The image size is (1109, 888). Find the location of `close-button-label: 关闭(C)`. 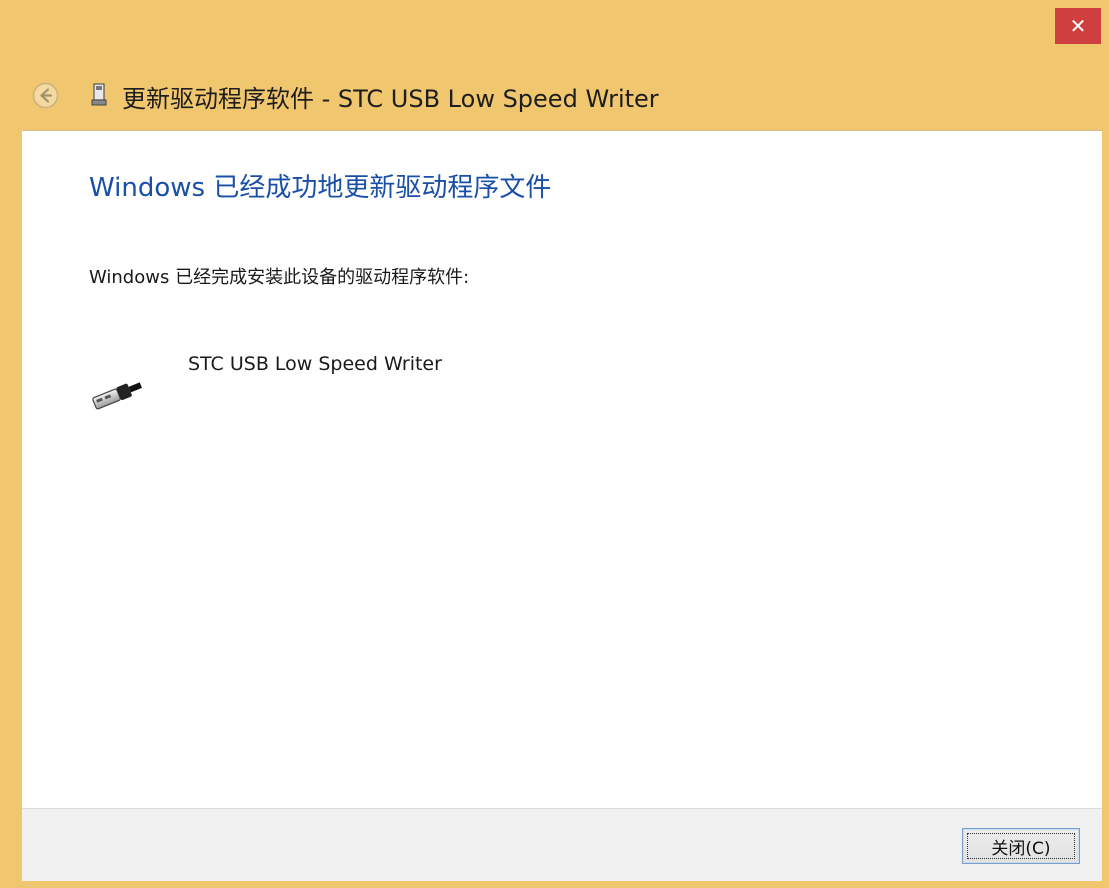

close-button-label: 关闭(C) is located at coordinates (1021, 848).